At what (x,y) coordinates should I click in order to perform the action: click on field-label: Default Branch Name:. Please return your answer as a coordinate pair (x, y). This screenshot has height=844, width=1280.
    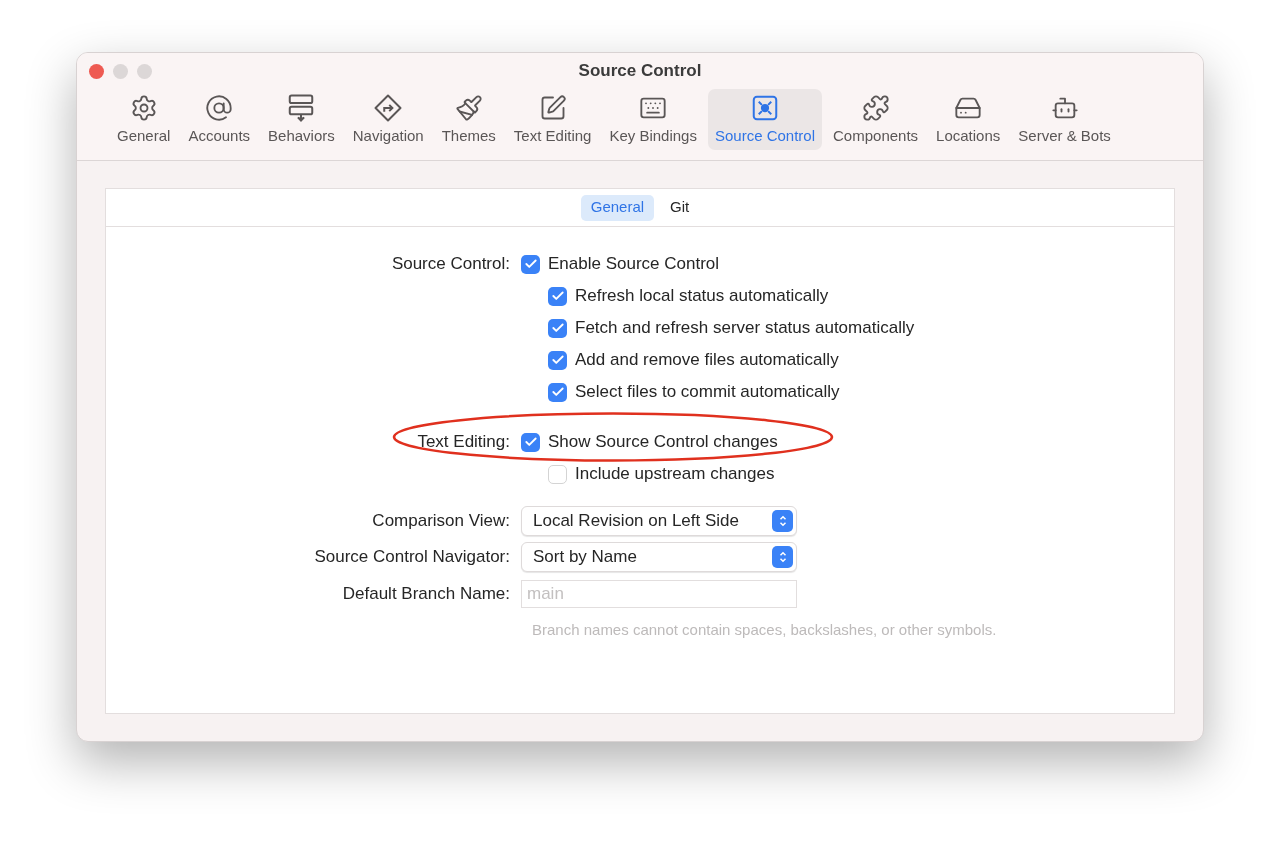
    Looking at the image, I should click on (426, 594).